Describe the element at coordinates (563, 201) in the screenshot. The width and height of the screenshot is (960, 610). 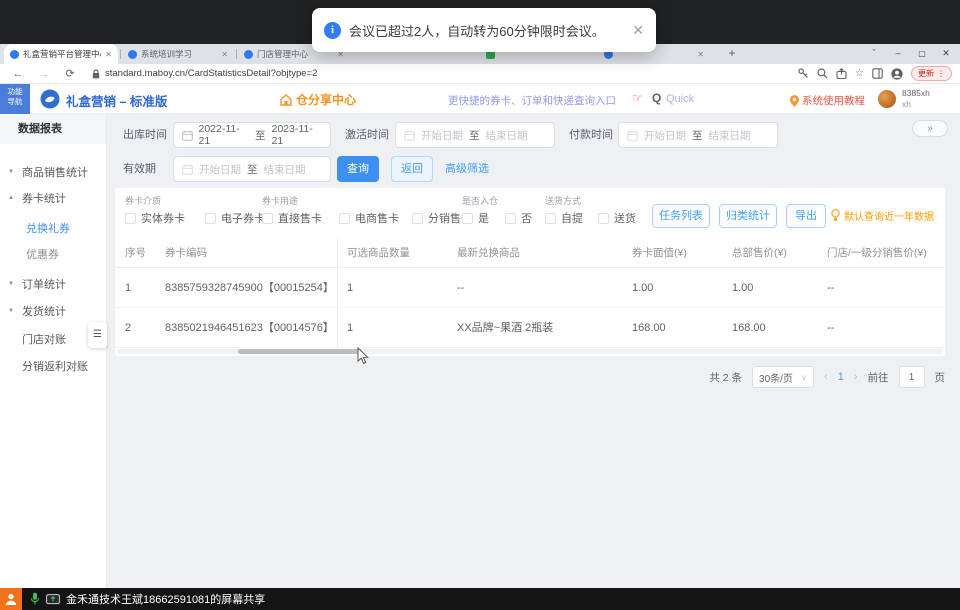
I see `group-title-delivery: 送货方式` at that location.